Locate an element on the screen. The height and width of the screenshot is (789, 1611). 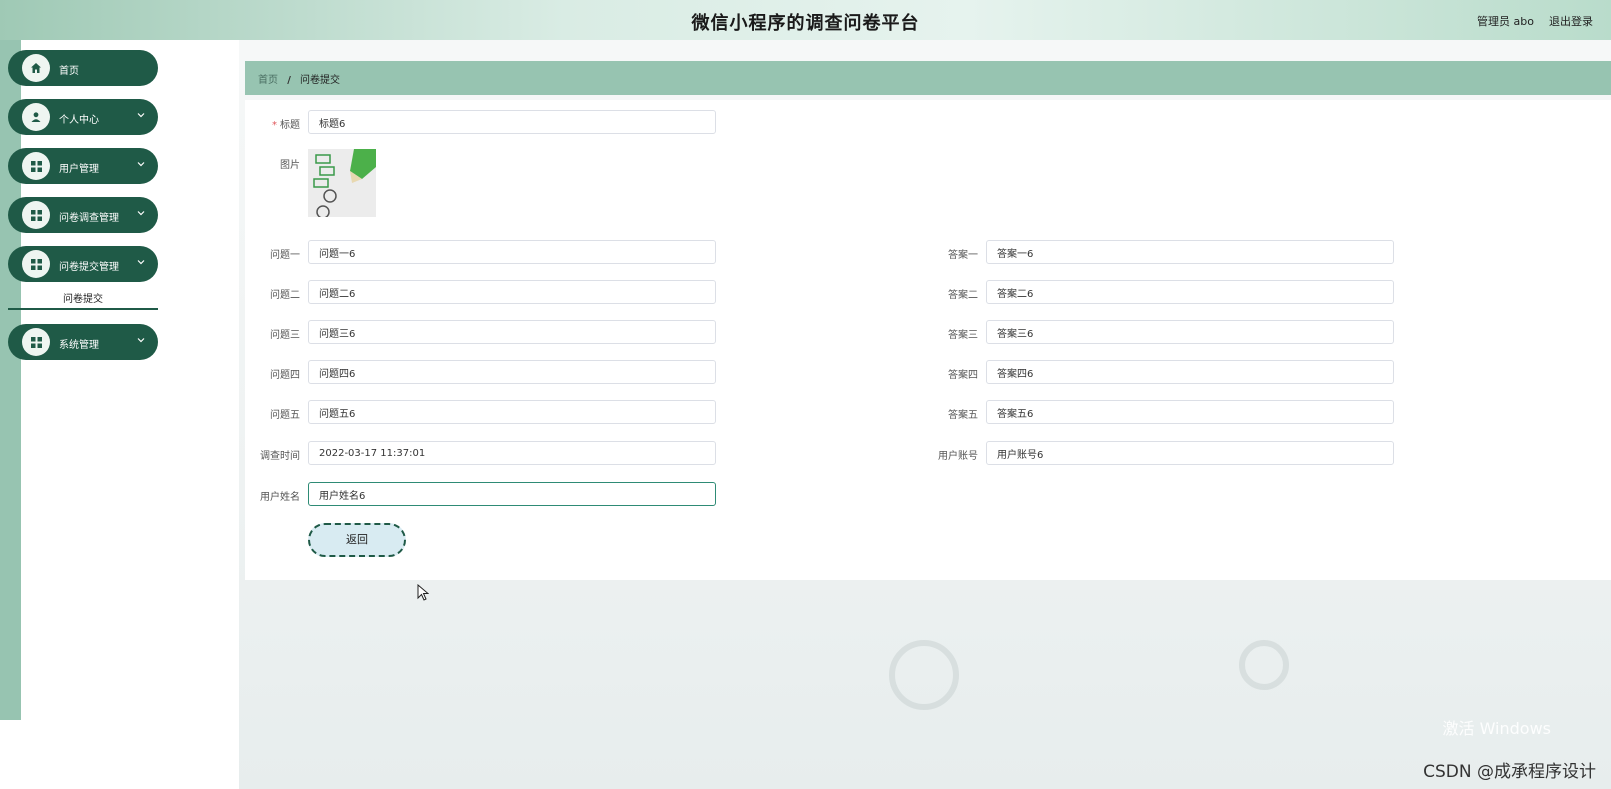
sidebar-item-label: 系统管理 is located at coordinates (79, 345).